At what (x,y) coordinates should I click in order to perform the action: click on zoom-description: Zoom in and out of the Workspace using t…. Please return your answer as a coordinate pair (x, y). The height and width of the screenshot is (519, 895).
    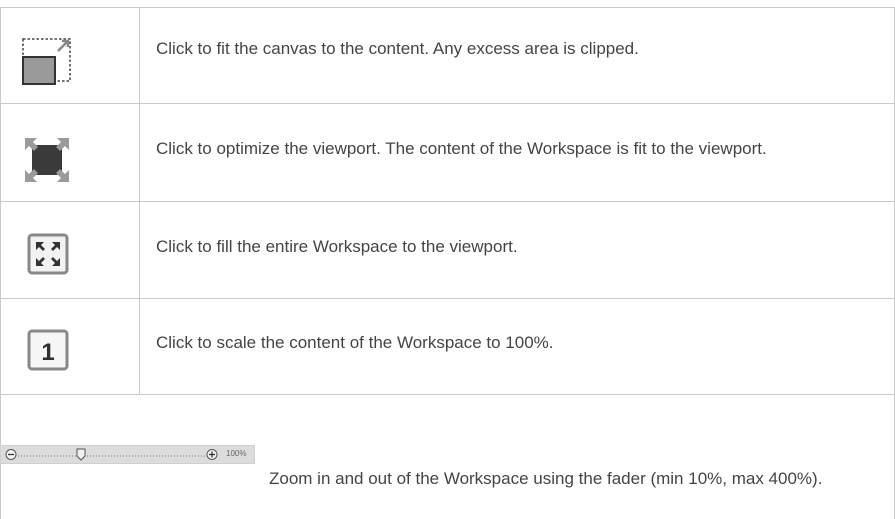
    Looking at the image, I should click on (546, 478).